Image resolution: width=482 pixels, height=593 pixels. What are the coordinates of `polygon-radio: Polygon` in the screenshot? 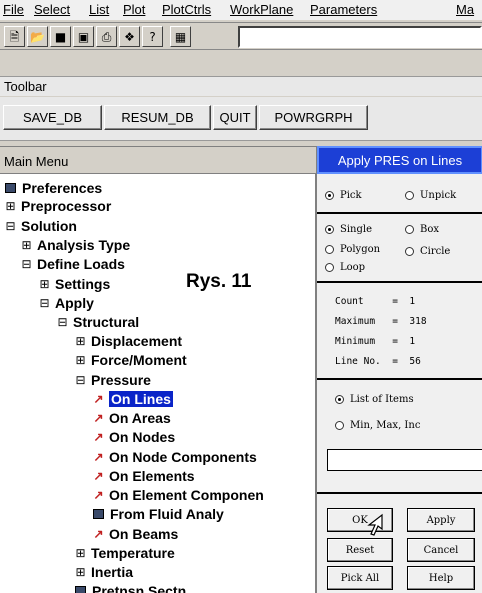 It's located at (352, 249).